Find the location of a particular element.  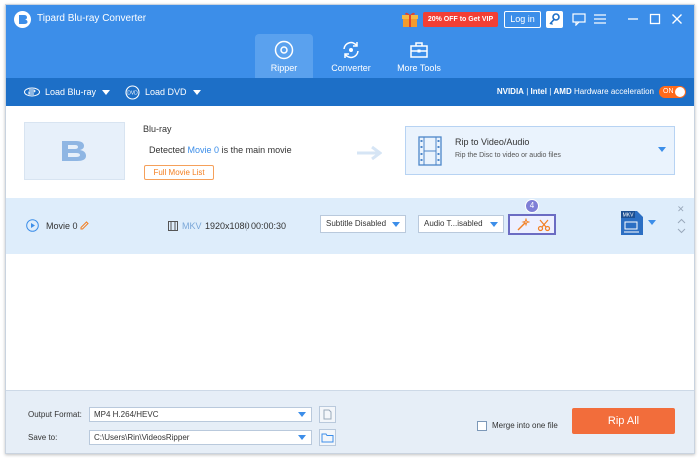

tab-ripper: Ripper is located at coordinates (284, 56).